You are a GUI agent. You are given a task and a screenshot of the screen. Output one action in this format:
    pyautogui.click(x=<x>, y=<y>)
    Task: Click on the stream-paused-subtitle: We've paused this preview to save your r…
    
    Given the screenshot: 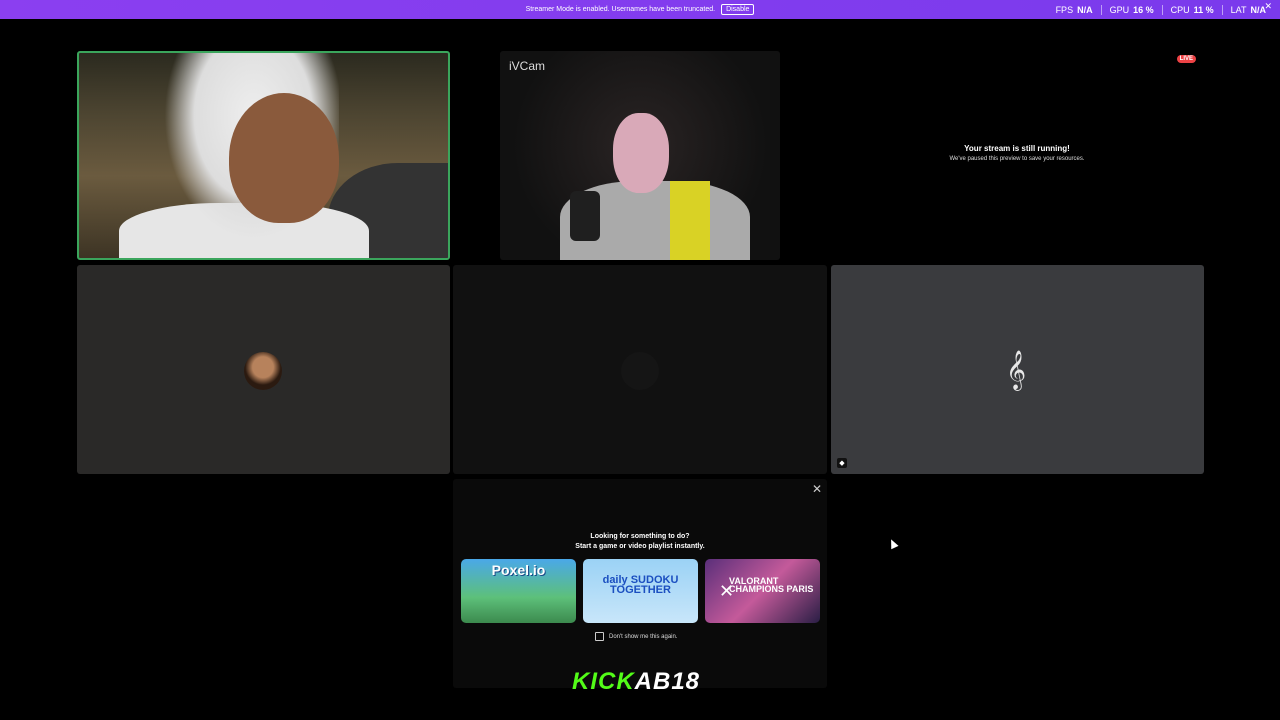 What is the action you would take?
    pyautogui.click(x=1017, y=159)
    